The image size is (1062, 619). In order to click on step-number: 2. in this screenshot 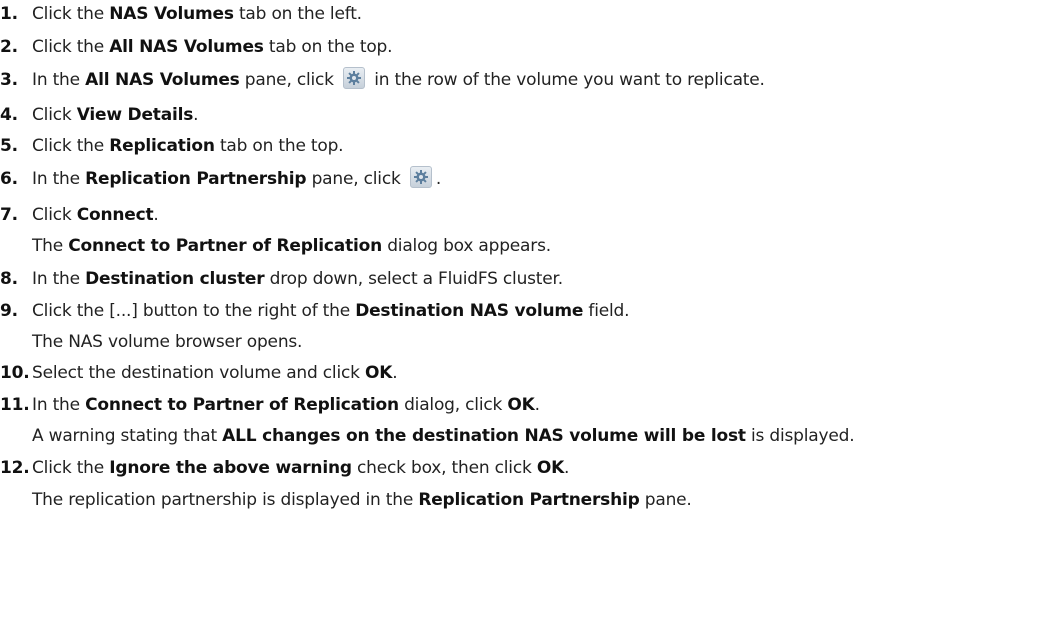, I will do `click(9, 47)`.